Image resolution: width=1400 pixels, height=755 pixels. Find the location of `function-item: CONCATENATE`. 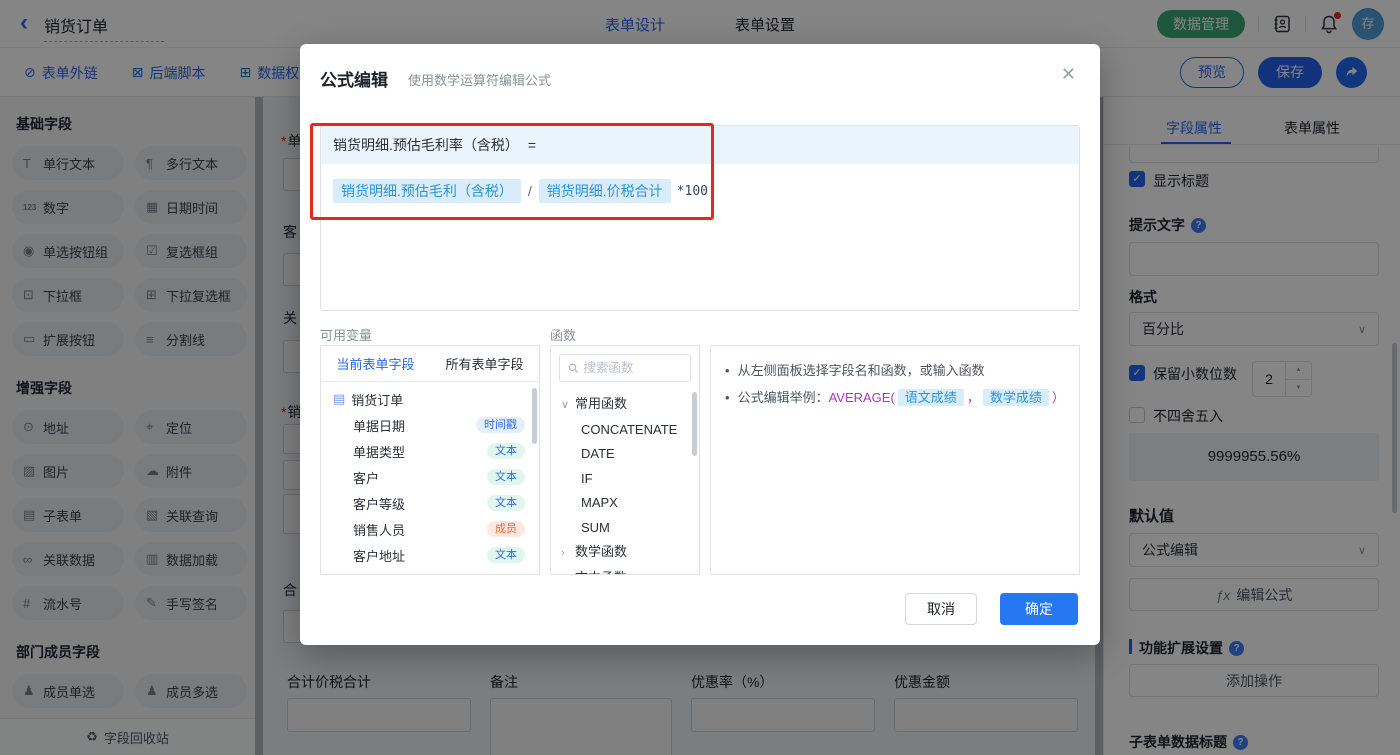

function-item: CONCATENATE is located at coordinates (630, 430).